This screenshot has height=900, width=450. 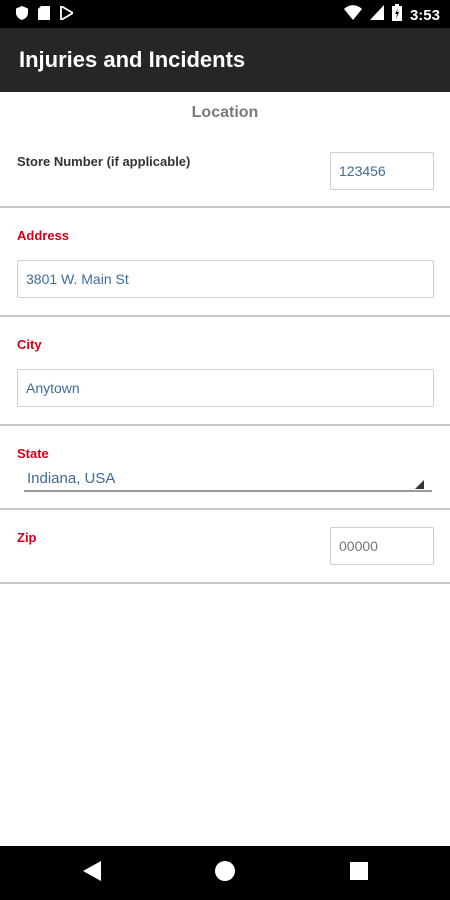 What do you see at coordinates (382, 171) in the screenshot?
I see `store-number-input: 123456` at bounding box center [382, 171].